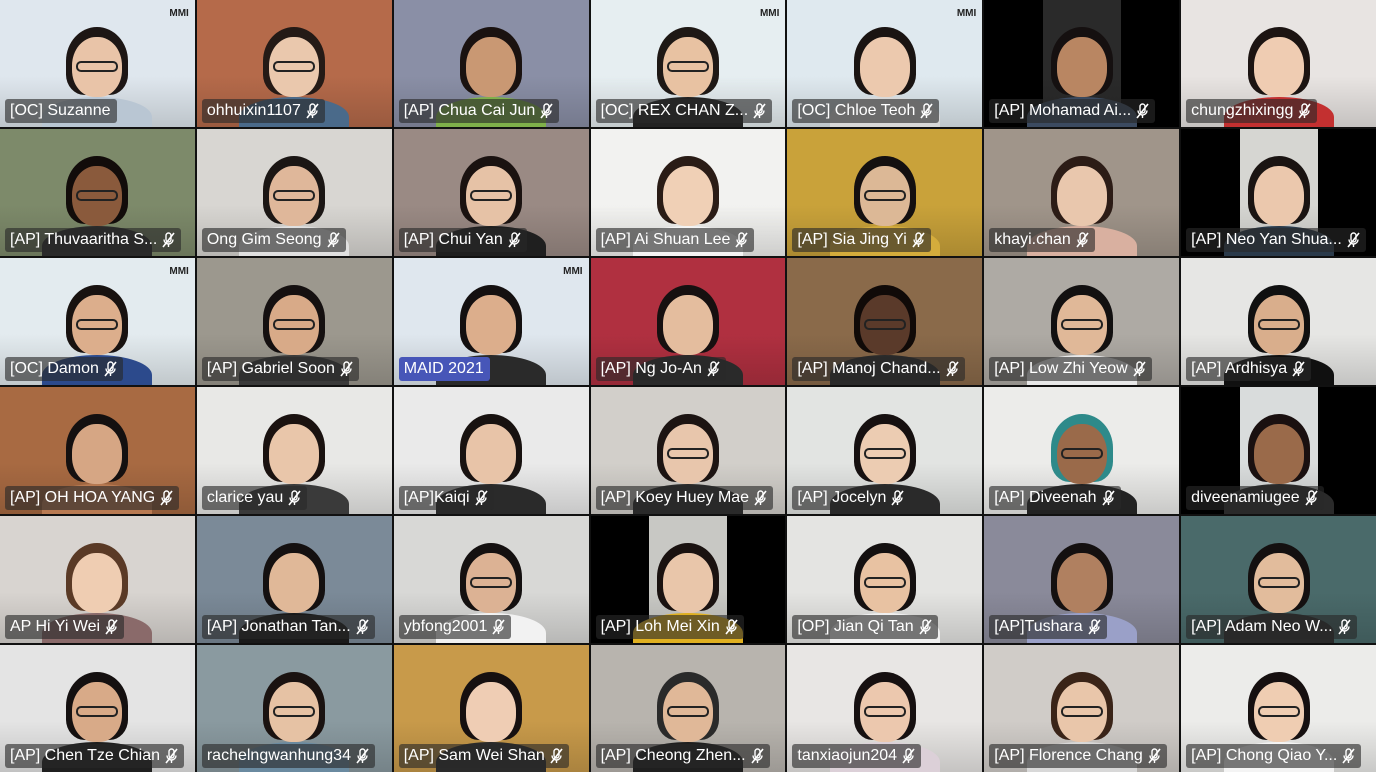 This screenshot has height=772, width=1376. Describe the element at coordinates (1278, 321) in the screenshot. I see `participant-tile: [AP] Ardhisya` at that location.